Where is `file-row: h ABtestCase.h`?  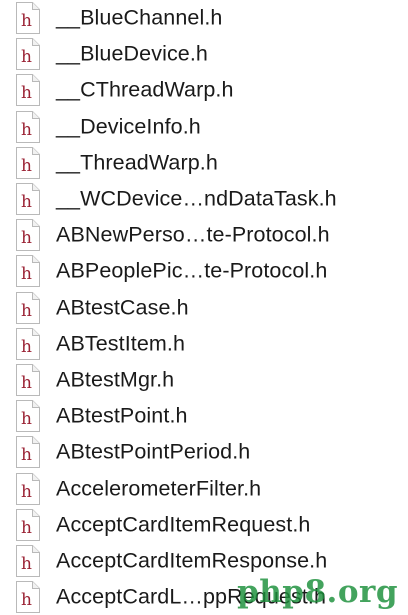
file-row: h ABtestCase.h is located at coordinates (204, 308).